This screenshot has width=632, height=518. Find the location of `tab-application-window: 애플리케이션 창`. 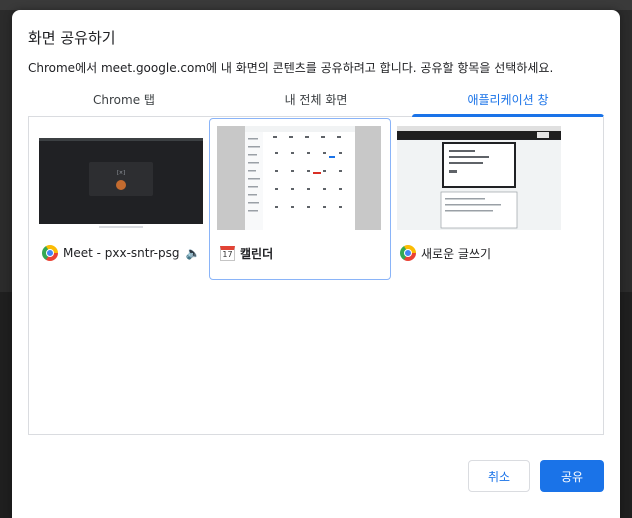

tab-application-window: 애플리케이션 창 is located at coordinates (508, 102).